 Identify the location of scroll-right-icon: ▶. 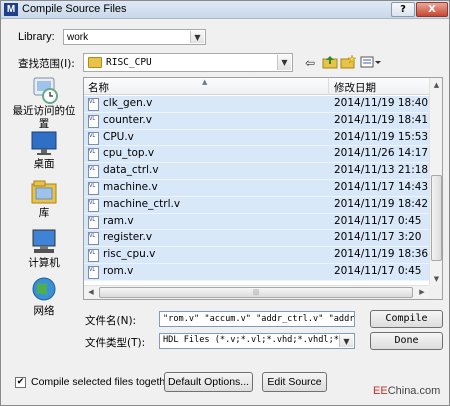
(422, 292).